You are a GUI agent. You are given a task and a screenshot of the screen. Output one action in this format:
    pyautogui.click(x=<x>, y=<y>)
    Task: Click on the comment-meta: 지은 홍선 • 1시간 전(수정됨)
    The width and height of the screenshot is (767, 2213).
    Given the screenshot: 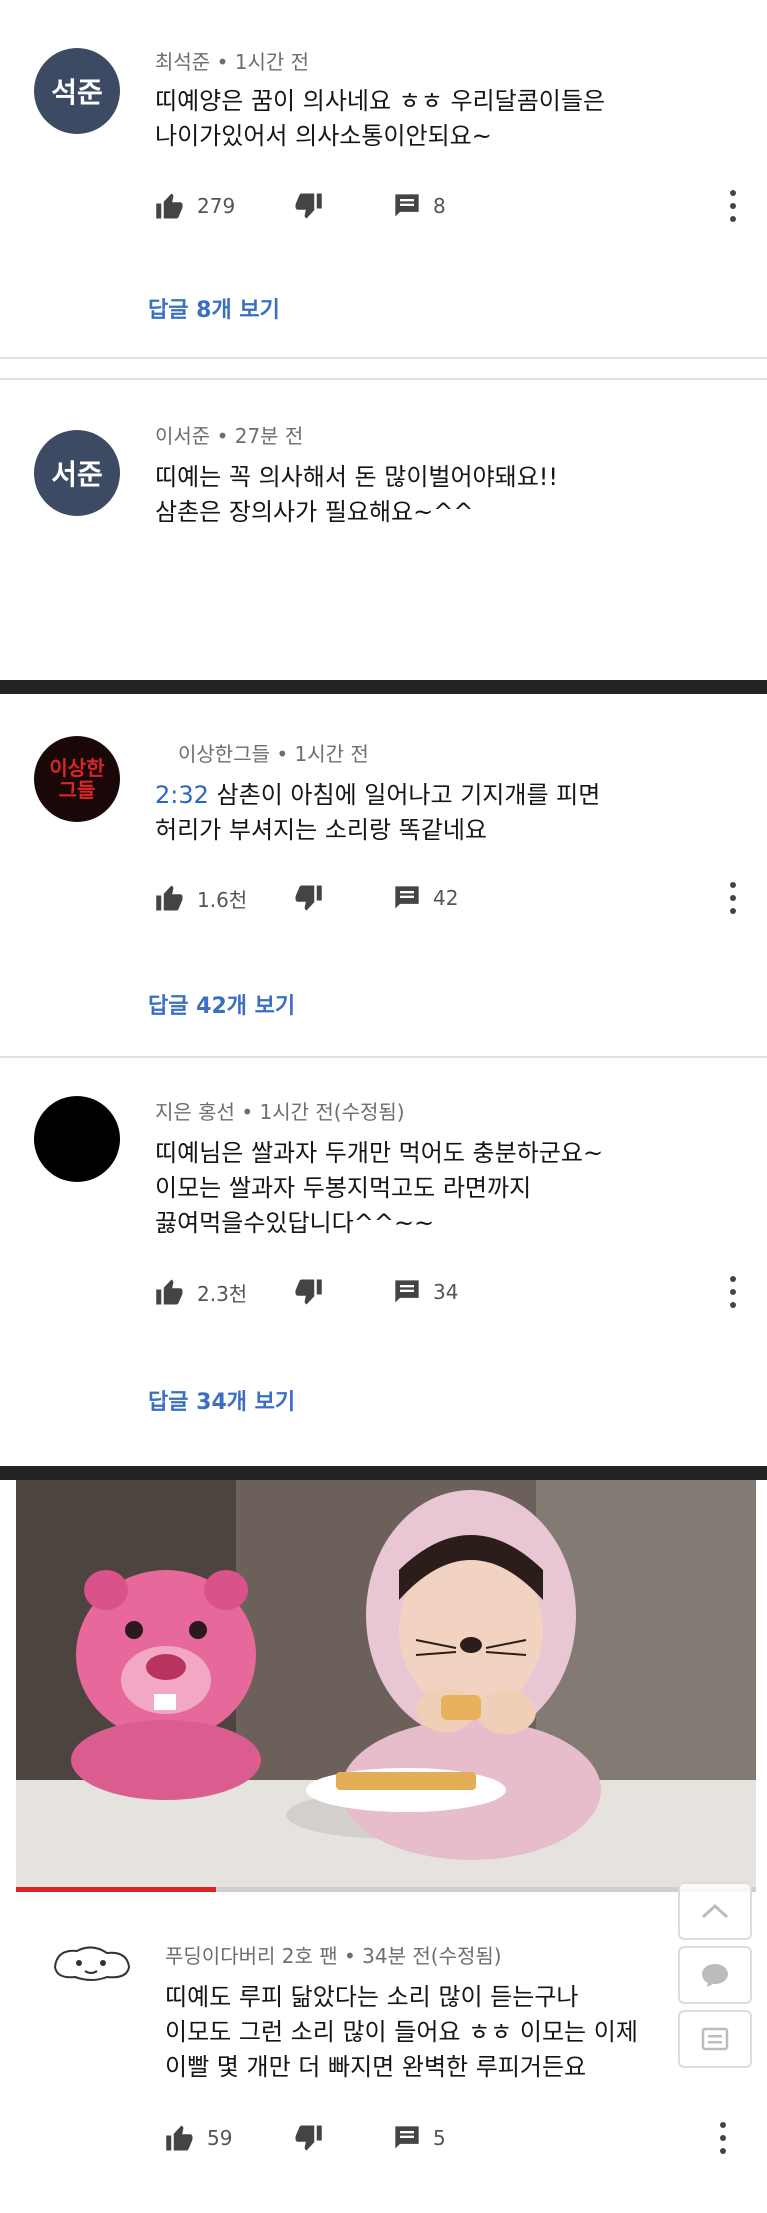 What is the action you would take?
    pyautogui.click(x=280, y=1110)
    